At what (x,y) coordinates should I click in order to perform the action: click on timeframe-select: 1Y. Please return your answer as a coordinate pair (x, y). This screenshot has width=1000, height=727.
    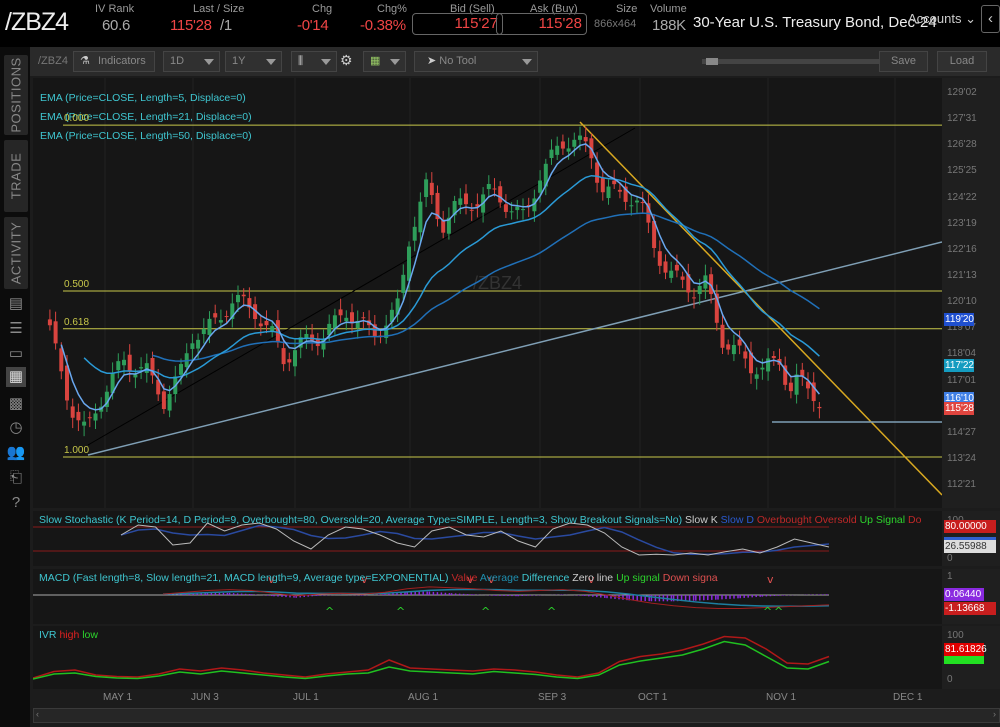
    Looking at the image, I should click on (253, 61).